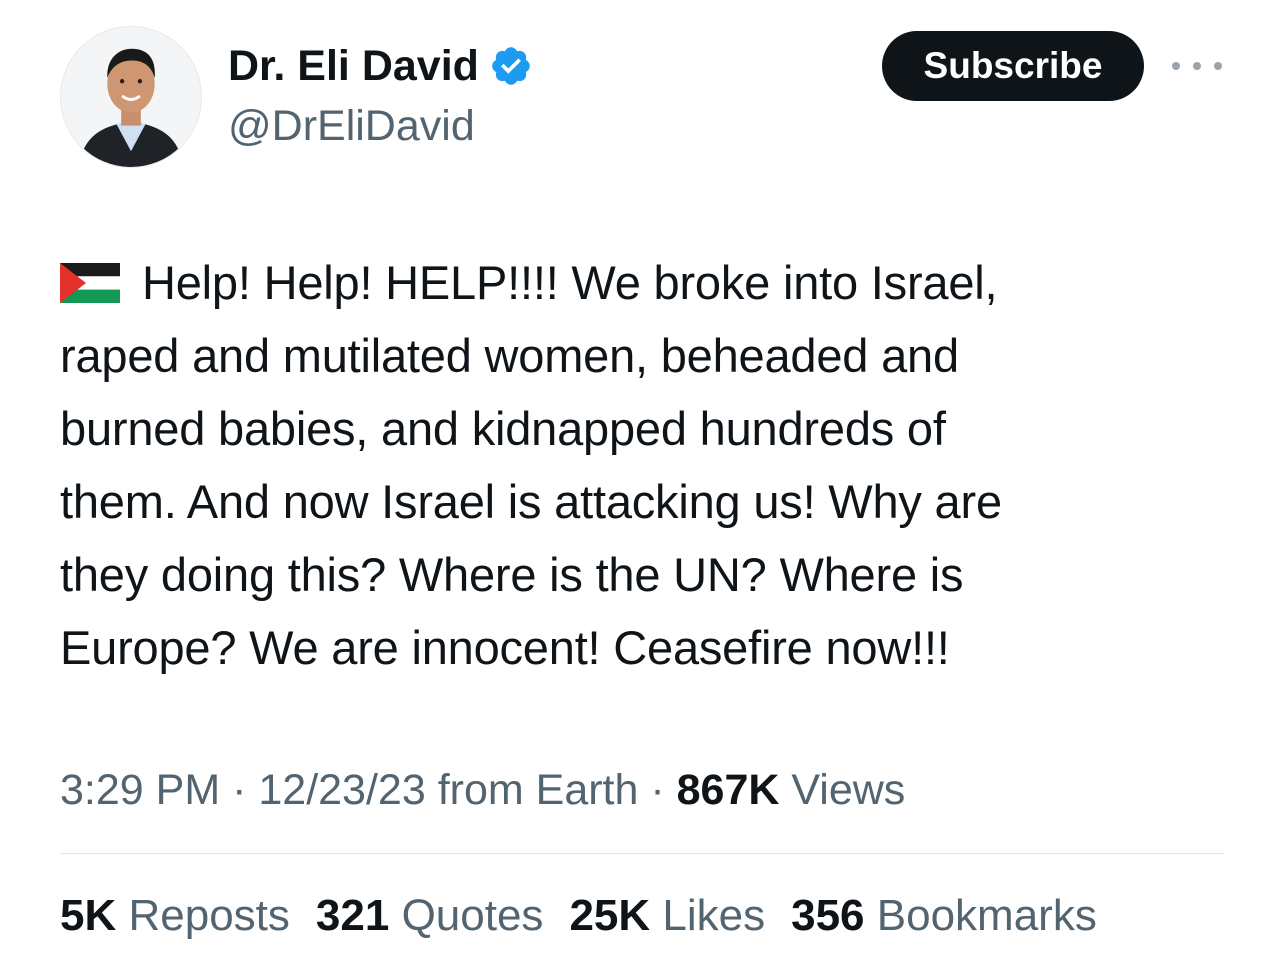 The width and height of the screenshot is (1284, 962). Describe the element at coordinates (828, 915) in the screenshot. I see `bookmarks-count: 356` at that location.